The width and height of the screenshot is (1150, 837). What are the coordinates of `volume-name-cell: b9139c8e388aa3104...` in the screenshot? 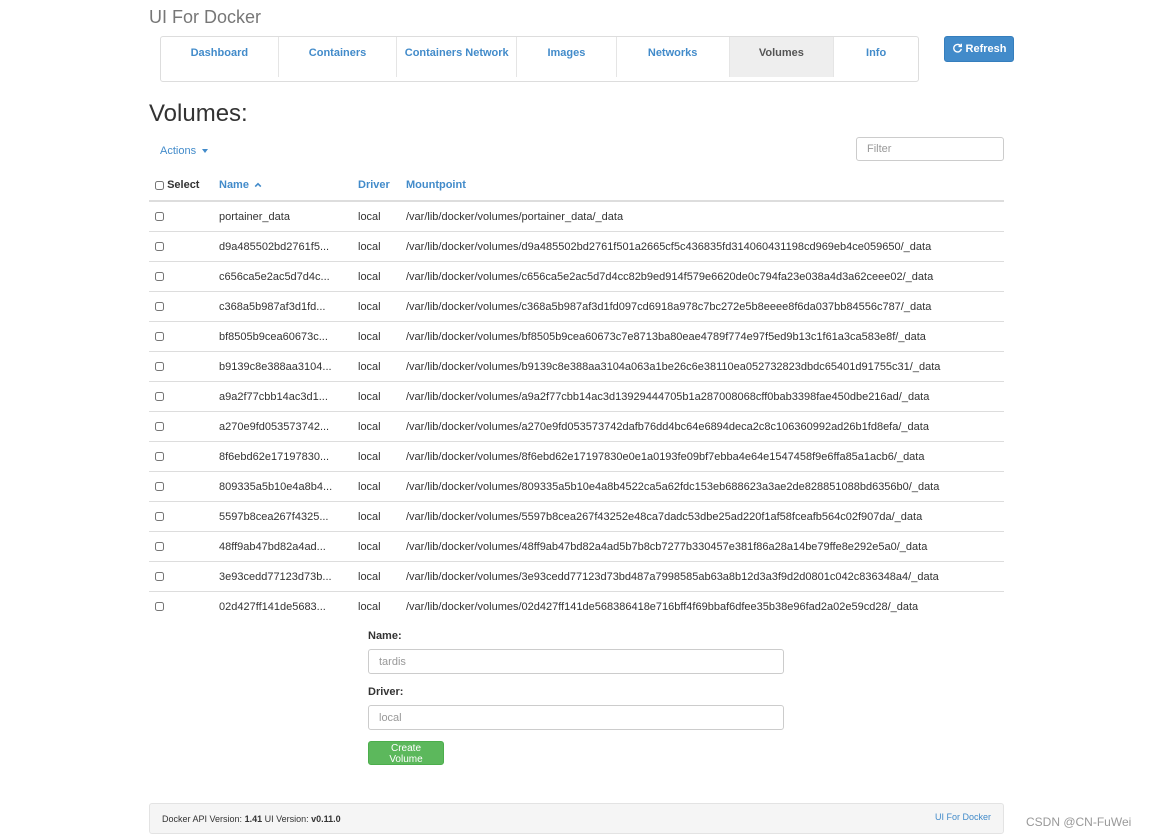 It's located at (288, 366).